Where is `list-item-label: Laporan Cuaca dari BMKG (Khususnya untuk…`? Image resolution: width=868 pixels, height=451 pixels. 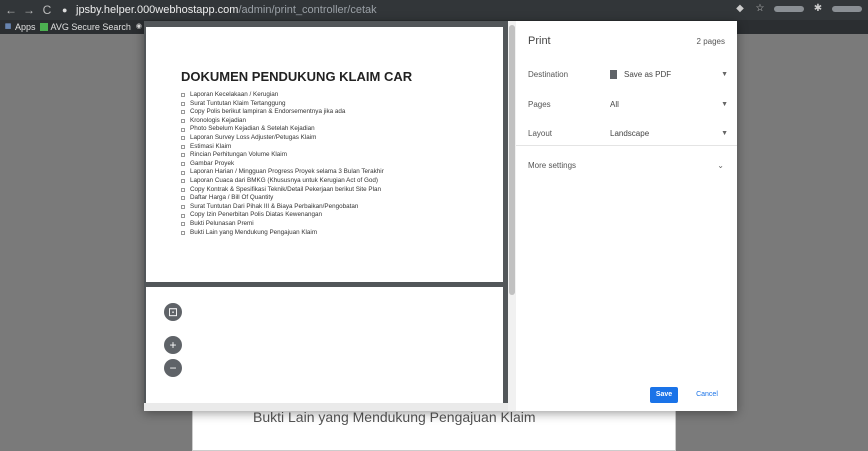
list-item-label: Laporan Cuaca dari BMKG (Khususnya untuk… is located at coordinates (284, 180).